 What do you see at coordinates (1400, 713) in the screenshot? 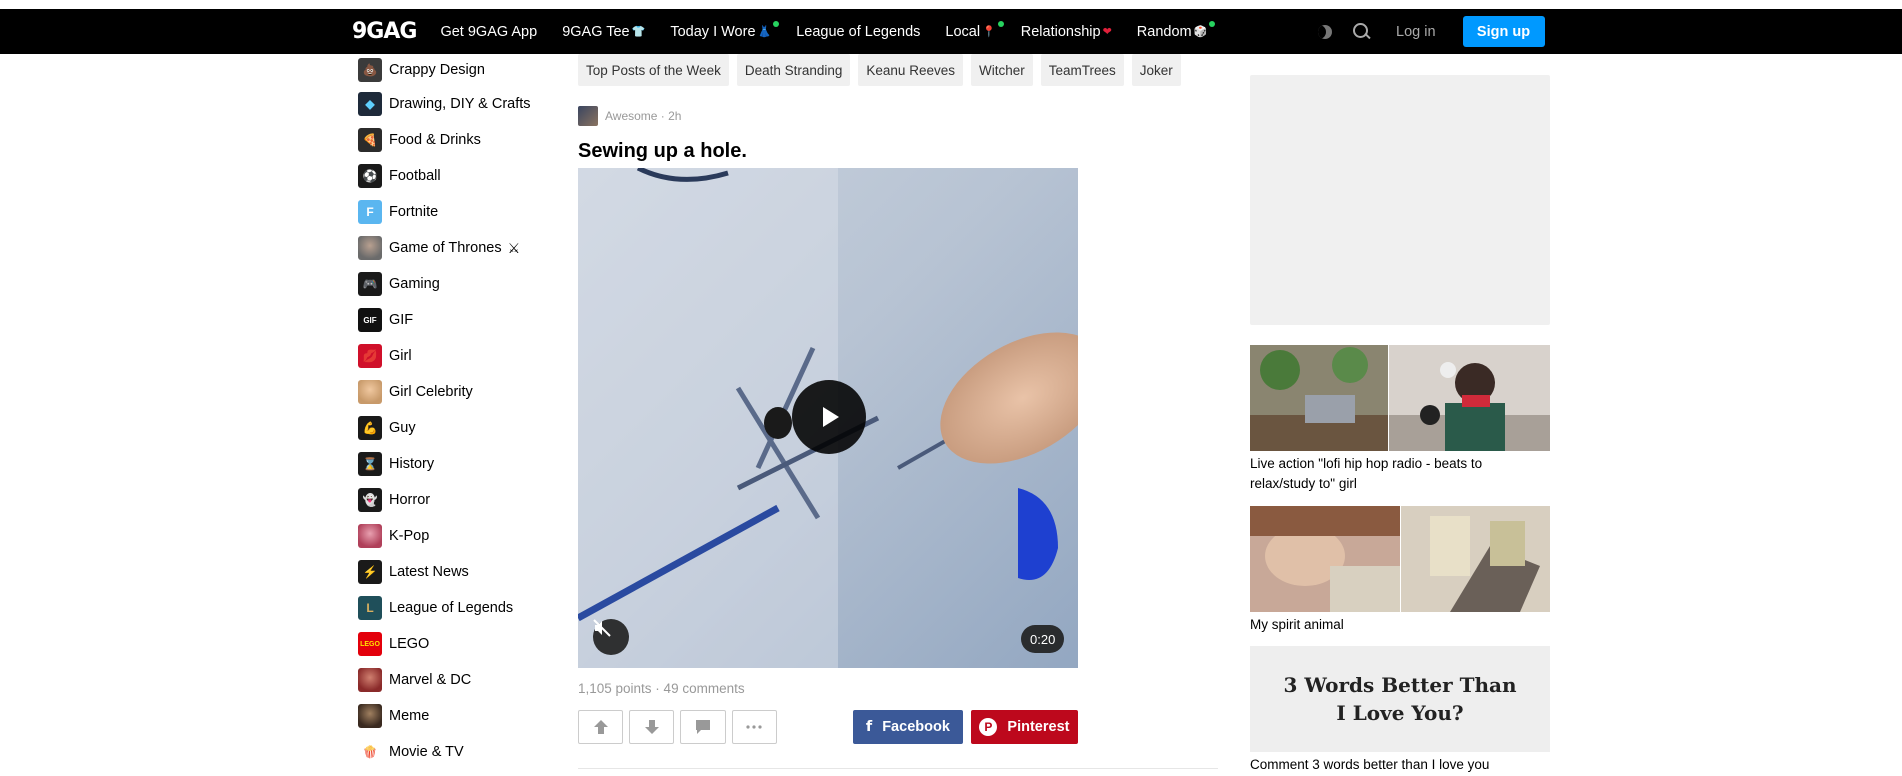
I see `card-line-2: I Love You?` at bounding box center [1400, 713].